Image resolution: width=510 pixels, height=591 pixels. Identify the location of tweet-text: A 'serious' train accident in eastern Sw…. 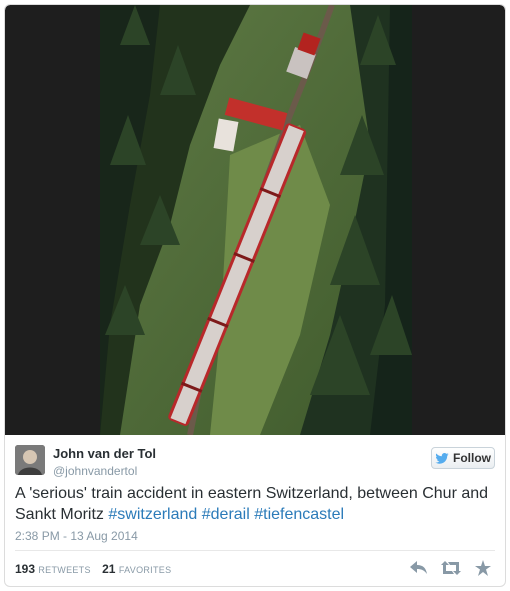
(255, 504).